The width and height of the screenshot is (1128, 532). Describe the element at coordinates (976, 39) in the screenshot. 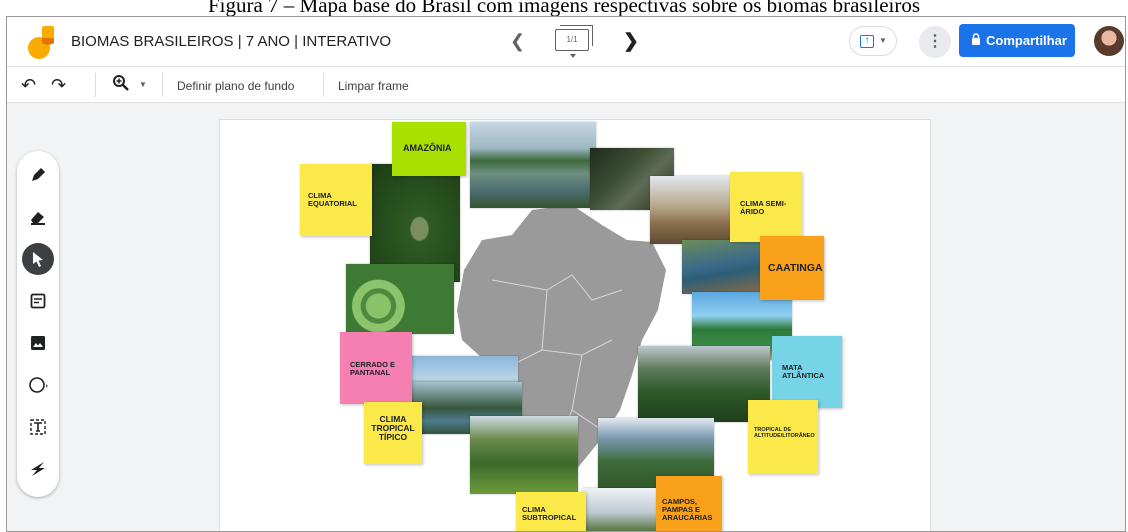

I see `lock-icon` at that location.